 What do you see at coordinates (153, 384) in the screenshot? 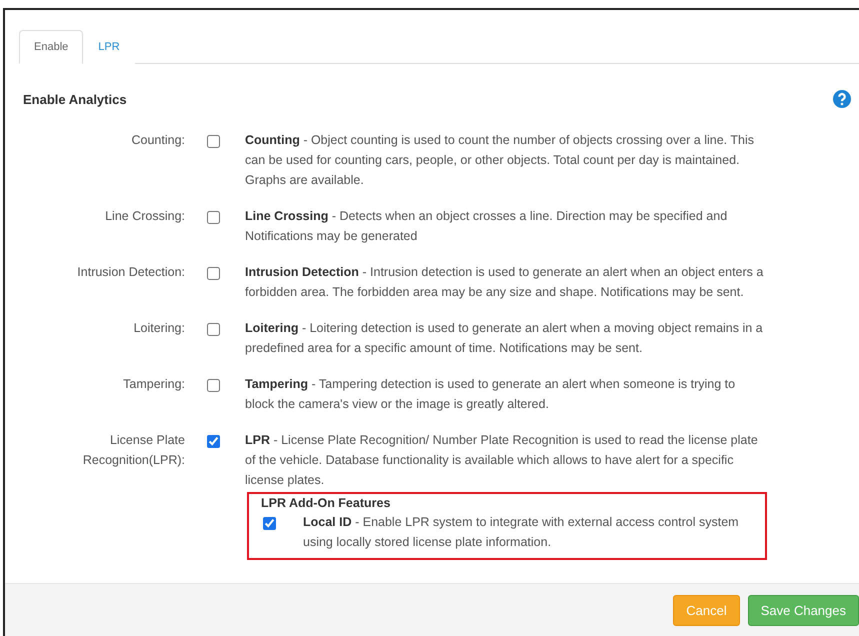
I see `feature-label: Tampering:` at bounding box center [153, 384].